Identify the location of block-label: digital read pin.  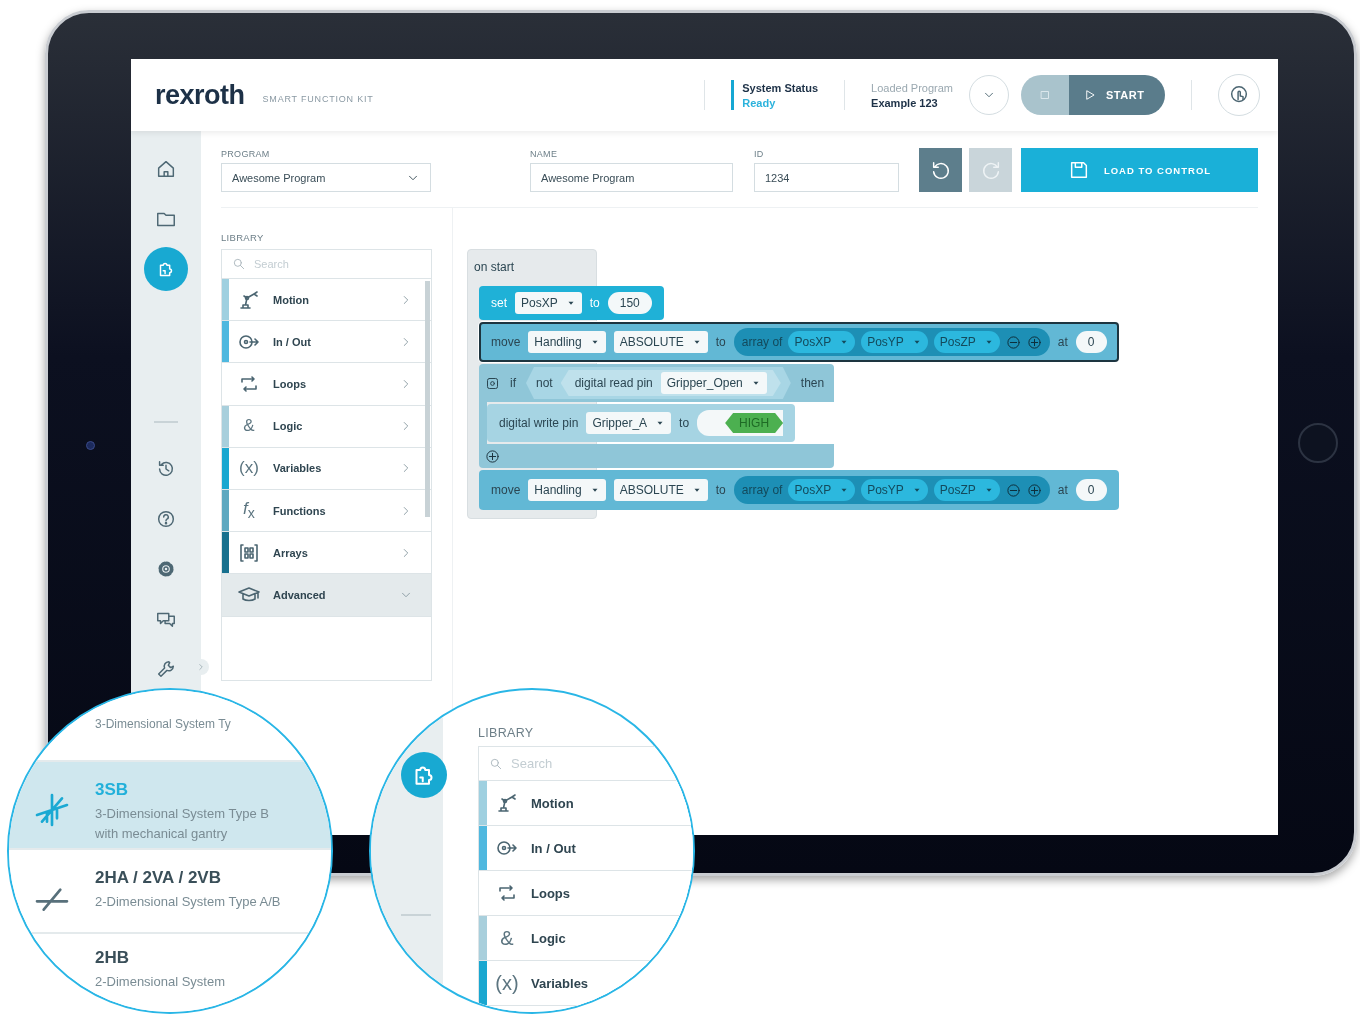
(613, 383).